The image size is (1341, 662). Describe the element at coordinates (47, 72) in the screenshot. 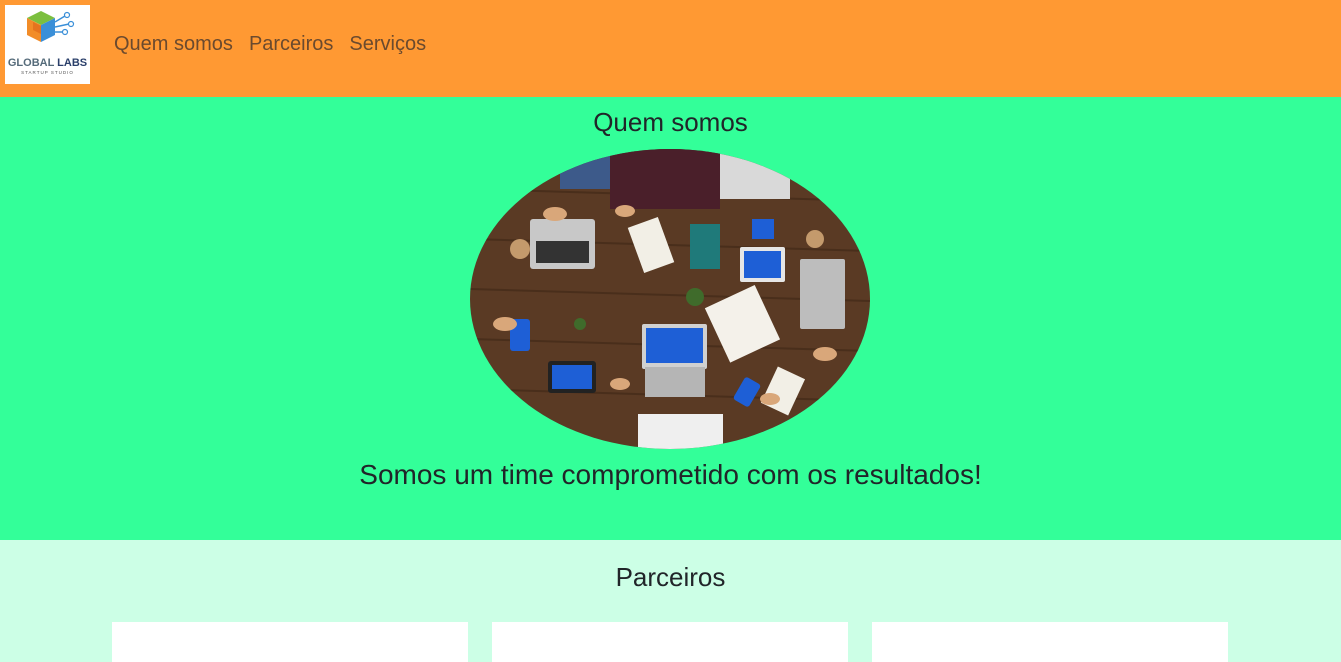

I see `logo-subtext: STARTUP STUDIO` at that location.